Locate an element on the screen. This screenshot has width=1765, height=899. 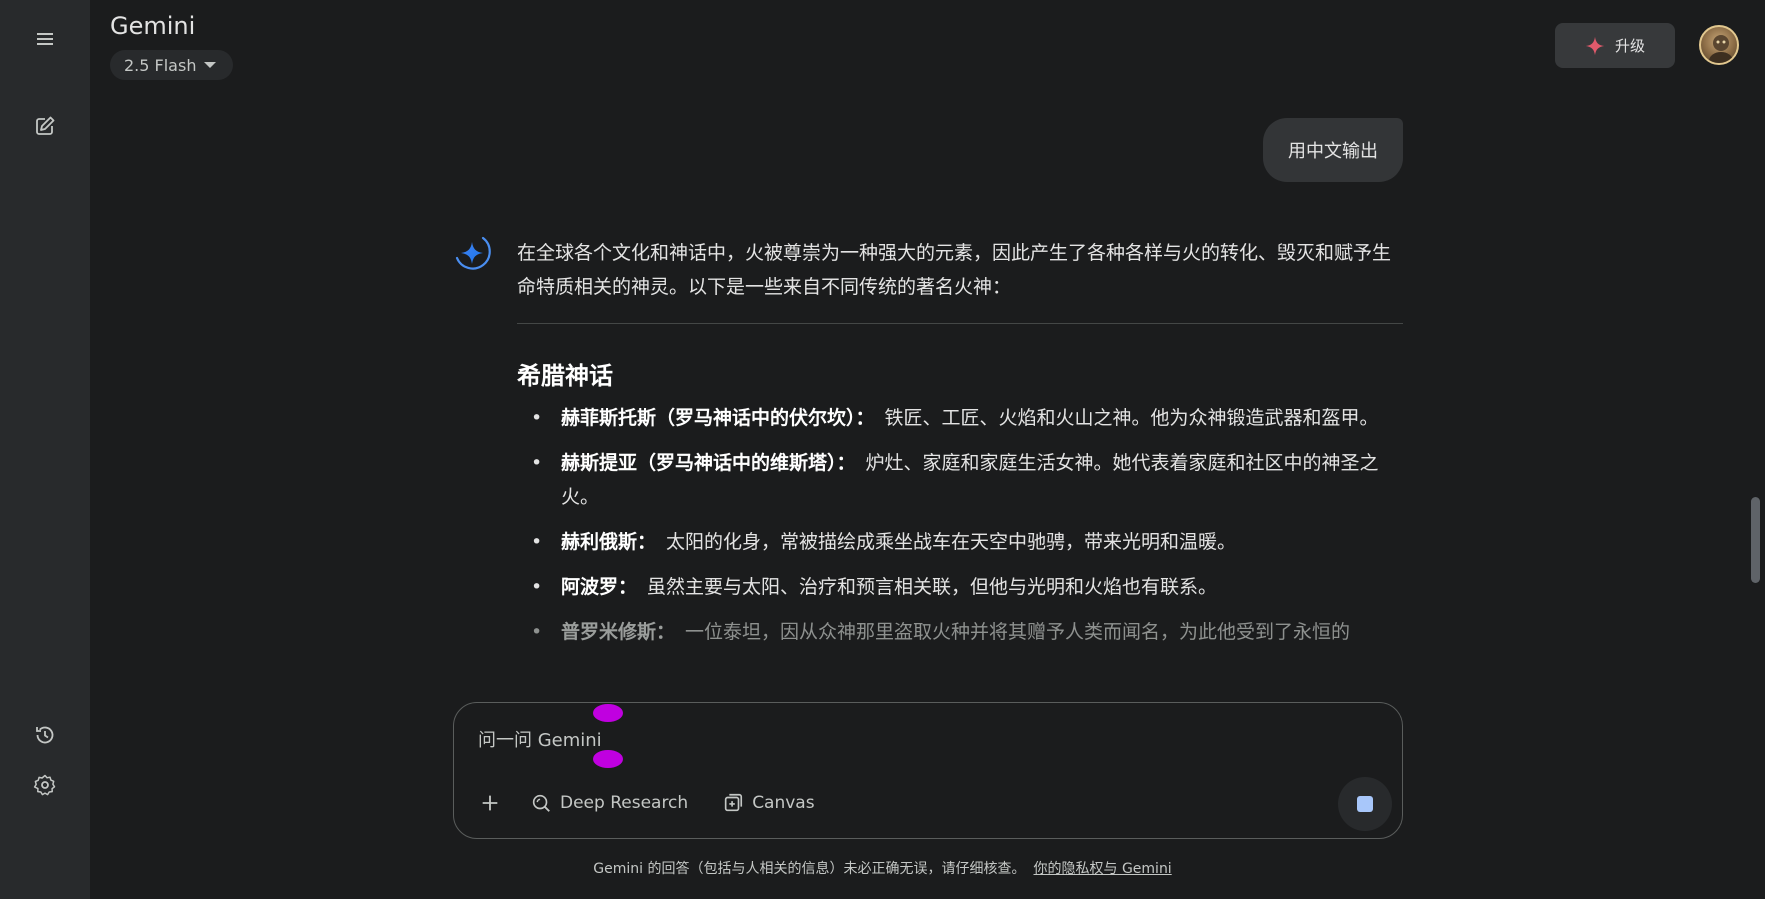
gemini-sparkle-icon is located at coordinates (473, 253).